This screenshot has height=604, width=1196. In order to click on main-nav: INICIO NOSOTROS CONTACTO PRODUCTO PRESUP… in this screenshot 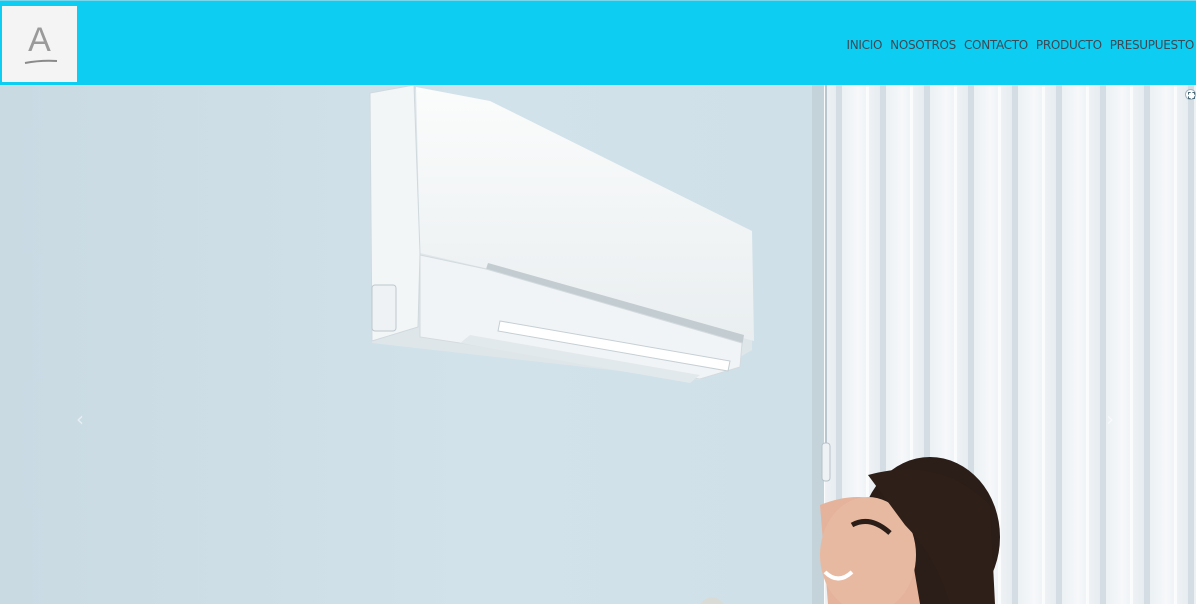, I will do `click(1021, 45)`.